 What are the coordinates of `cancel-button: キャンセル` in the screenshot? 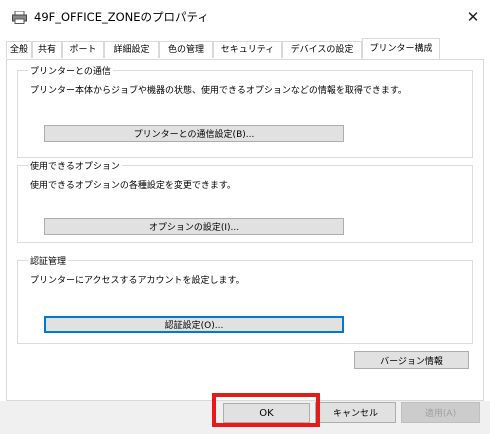 It's located at (355, 412).